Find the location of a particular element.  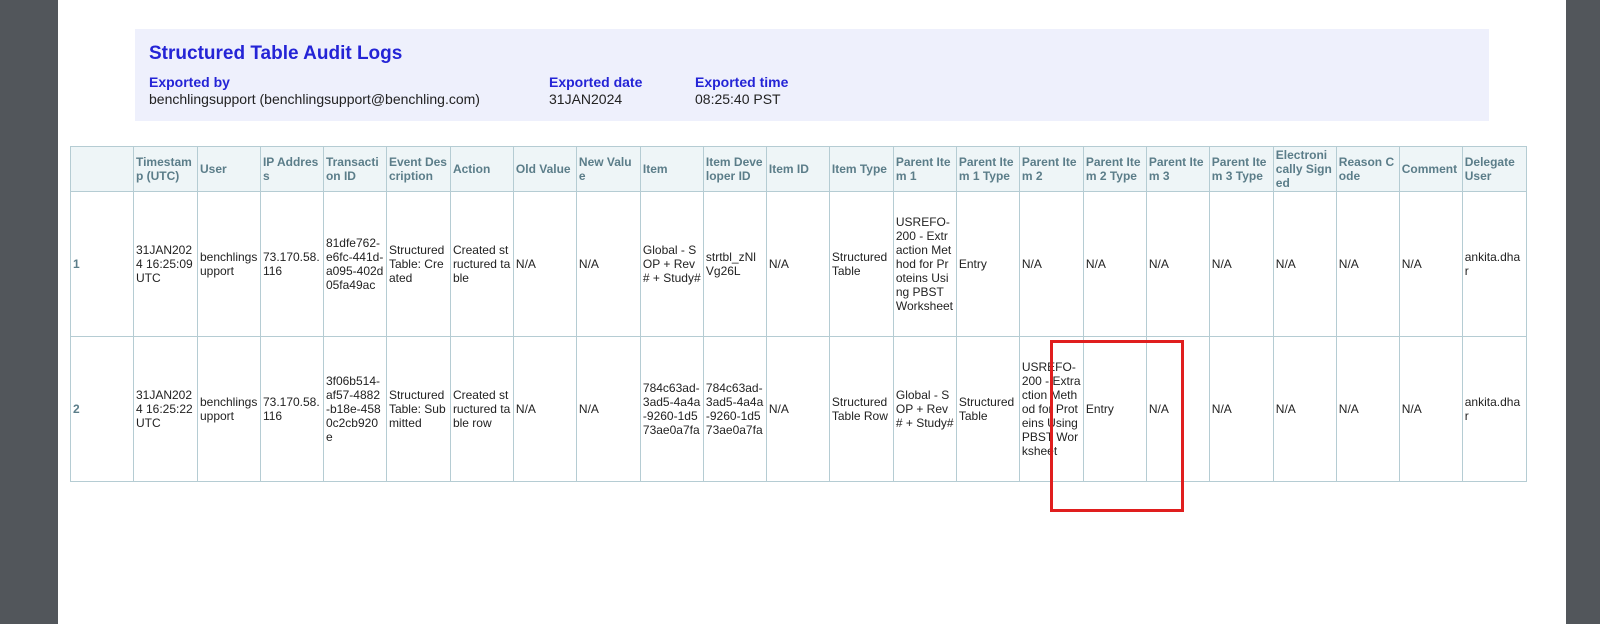

column-header: Item ID is located at coordinates (797, 169).